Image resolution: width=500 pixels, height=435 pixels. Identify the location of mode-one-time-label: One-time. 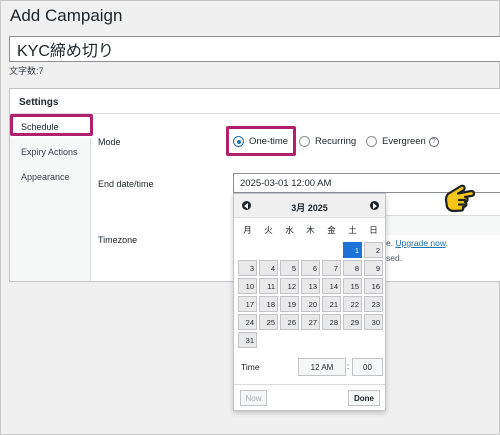
(269, 141).